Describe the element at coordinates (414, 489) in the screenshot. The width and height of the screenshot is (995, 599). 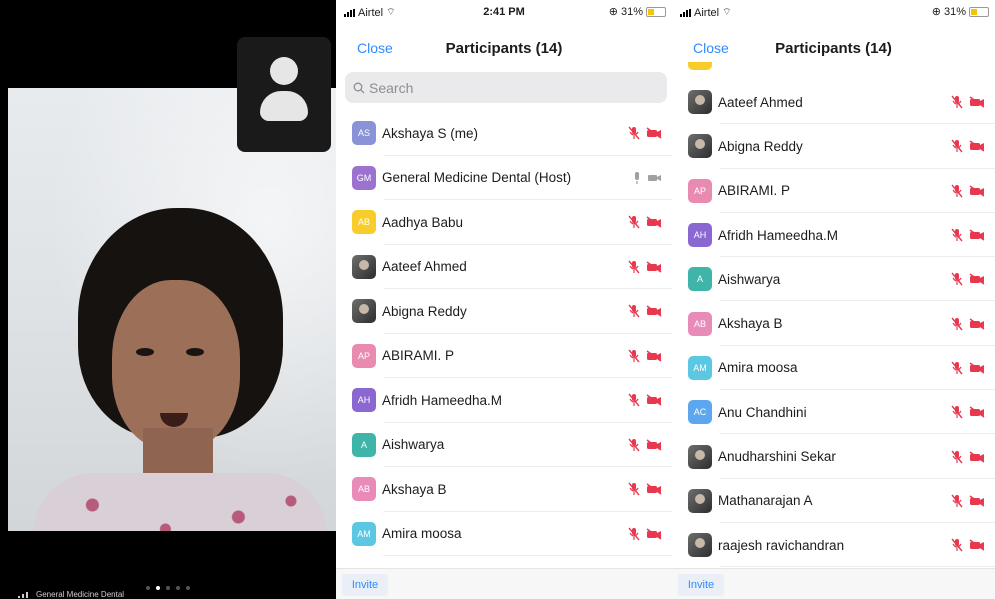
I see `participant-name: Akshaya B` at that location.